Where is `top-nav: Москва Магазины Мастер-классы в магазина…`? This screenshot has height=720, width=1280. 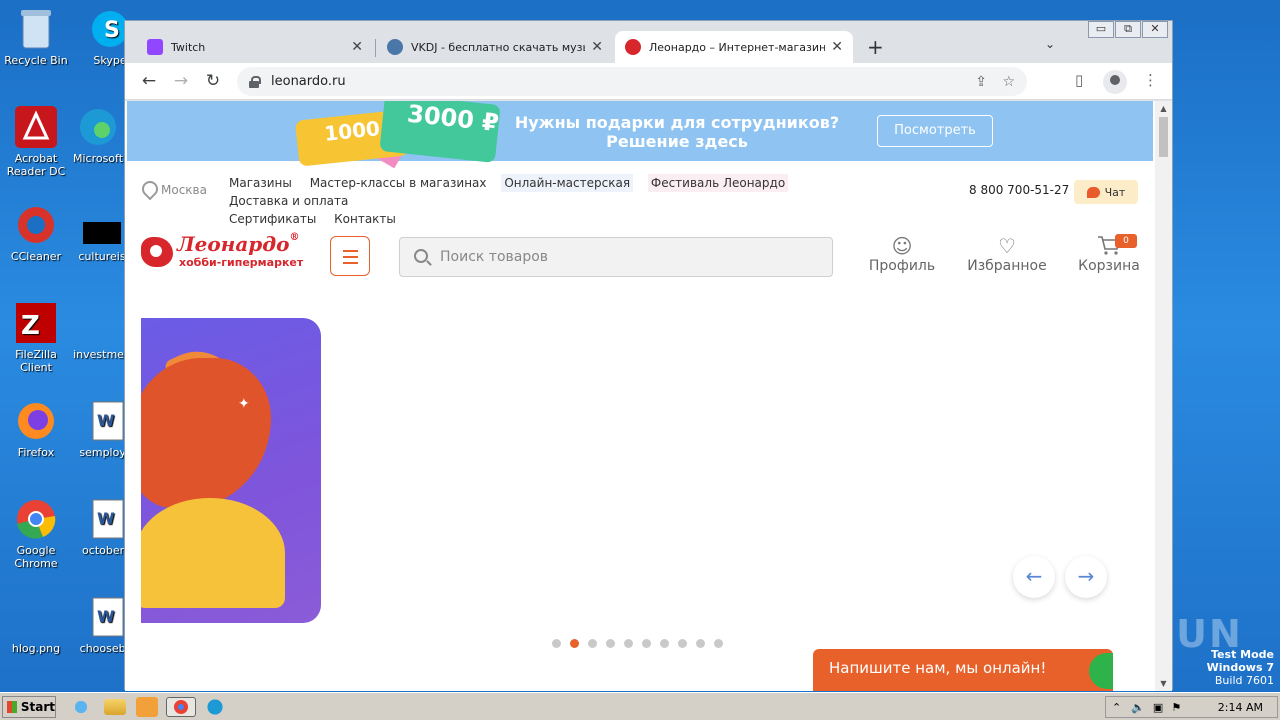
top-nav: Москва Магазины Мастер-классы в магазина… is located at coordinates (640, 193).